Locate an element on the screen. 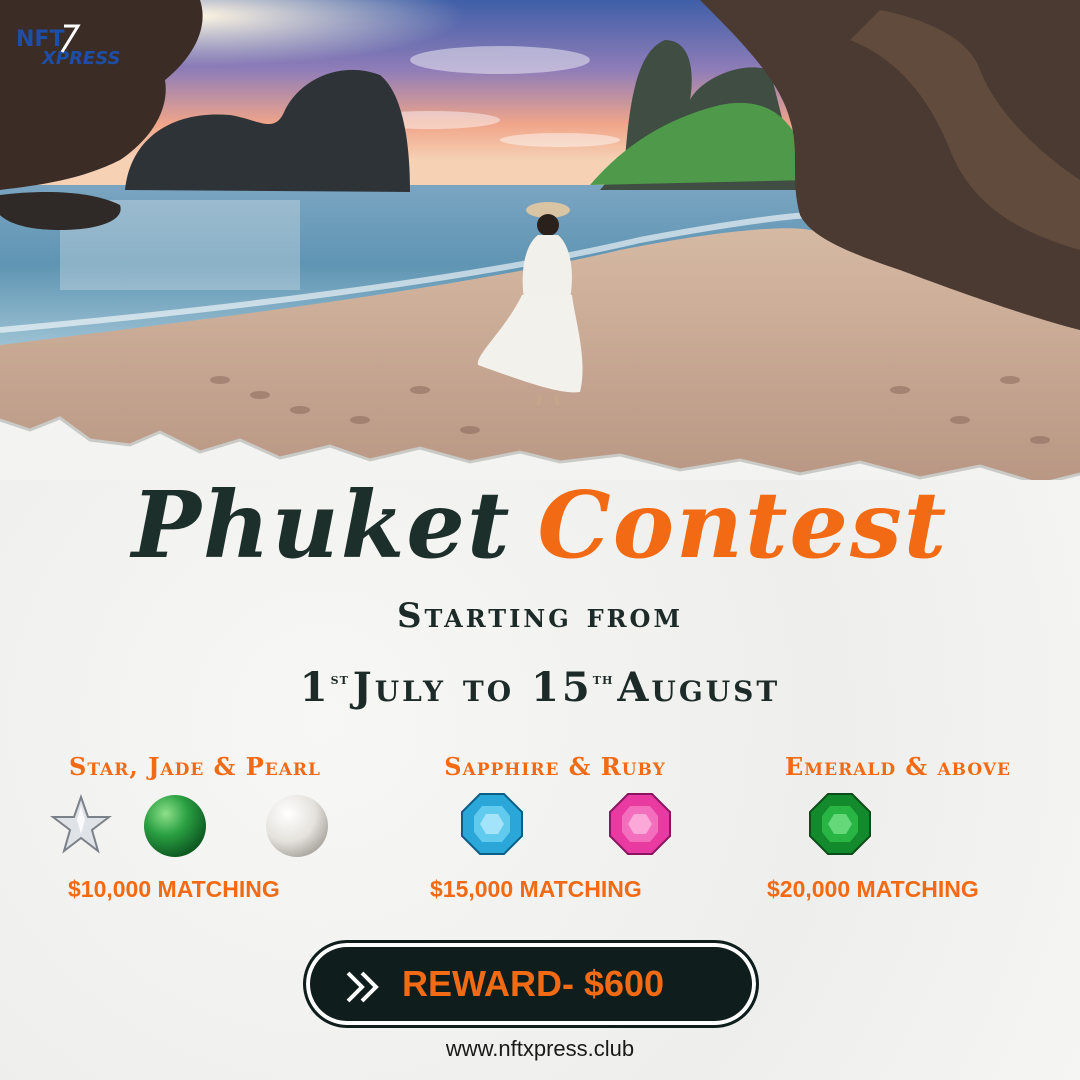 The height and width of the screenshot is (1080, 1080). title-word-phuket: Phuket is located at coordinates (321, 525).